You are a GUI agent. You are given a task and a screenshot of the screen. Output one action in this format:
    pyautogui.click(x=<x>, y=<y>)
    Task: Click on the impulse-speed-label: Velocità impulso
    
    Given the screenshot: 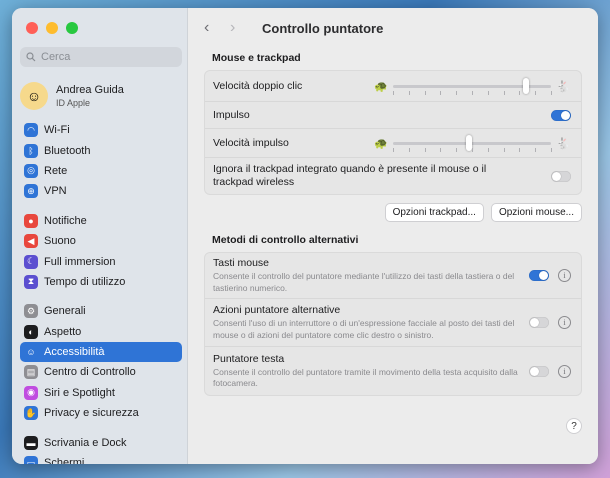 What is the action you would take?
    pyautogui.click(x=251, y=143)
    